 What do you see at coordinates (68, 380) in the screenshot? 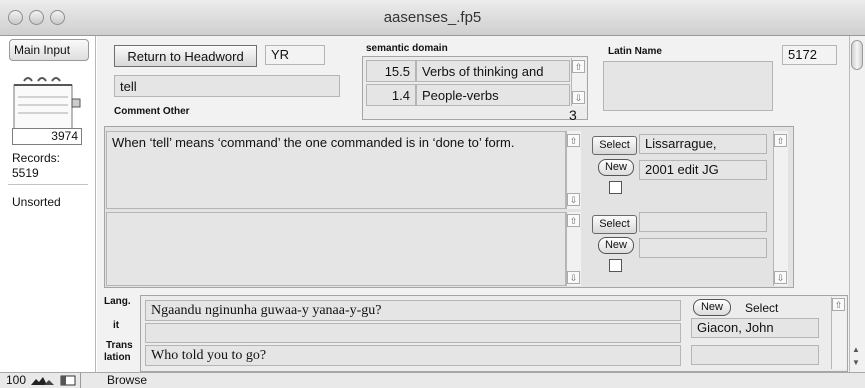
I see `status-area-toggle-icon` at bounding box center [68, 380].